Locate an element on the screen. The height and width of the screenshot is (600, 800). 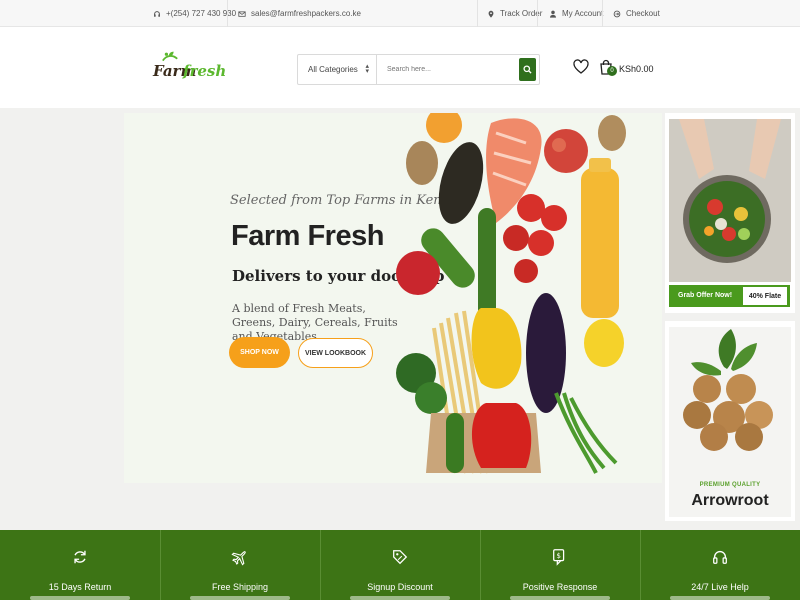
feature-label: 24/7 Live Help is located at coordinates (720, 587).